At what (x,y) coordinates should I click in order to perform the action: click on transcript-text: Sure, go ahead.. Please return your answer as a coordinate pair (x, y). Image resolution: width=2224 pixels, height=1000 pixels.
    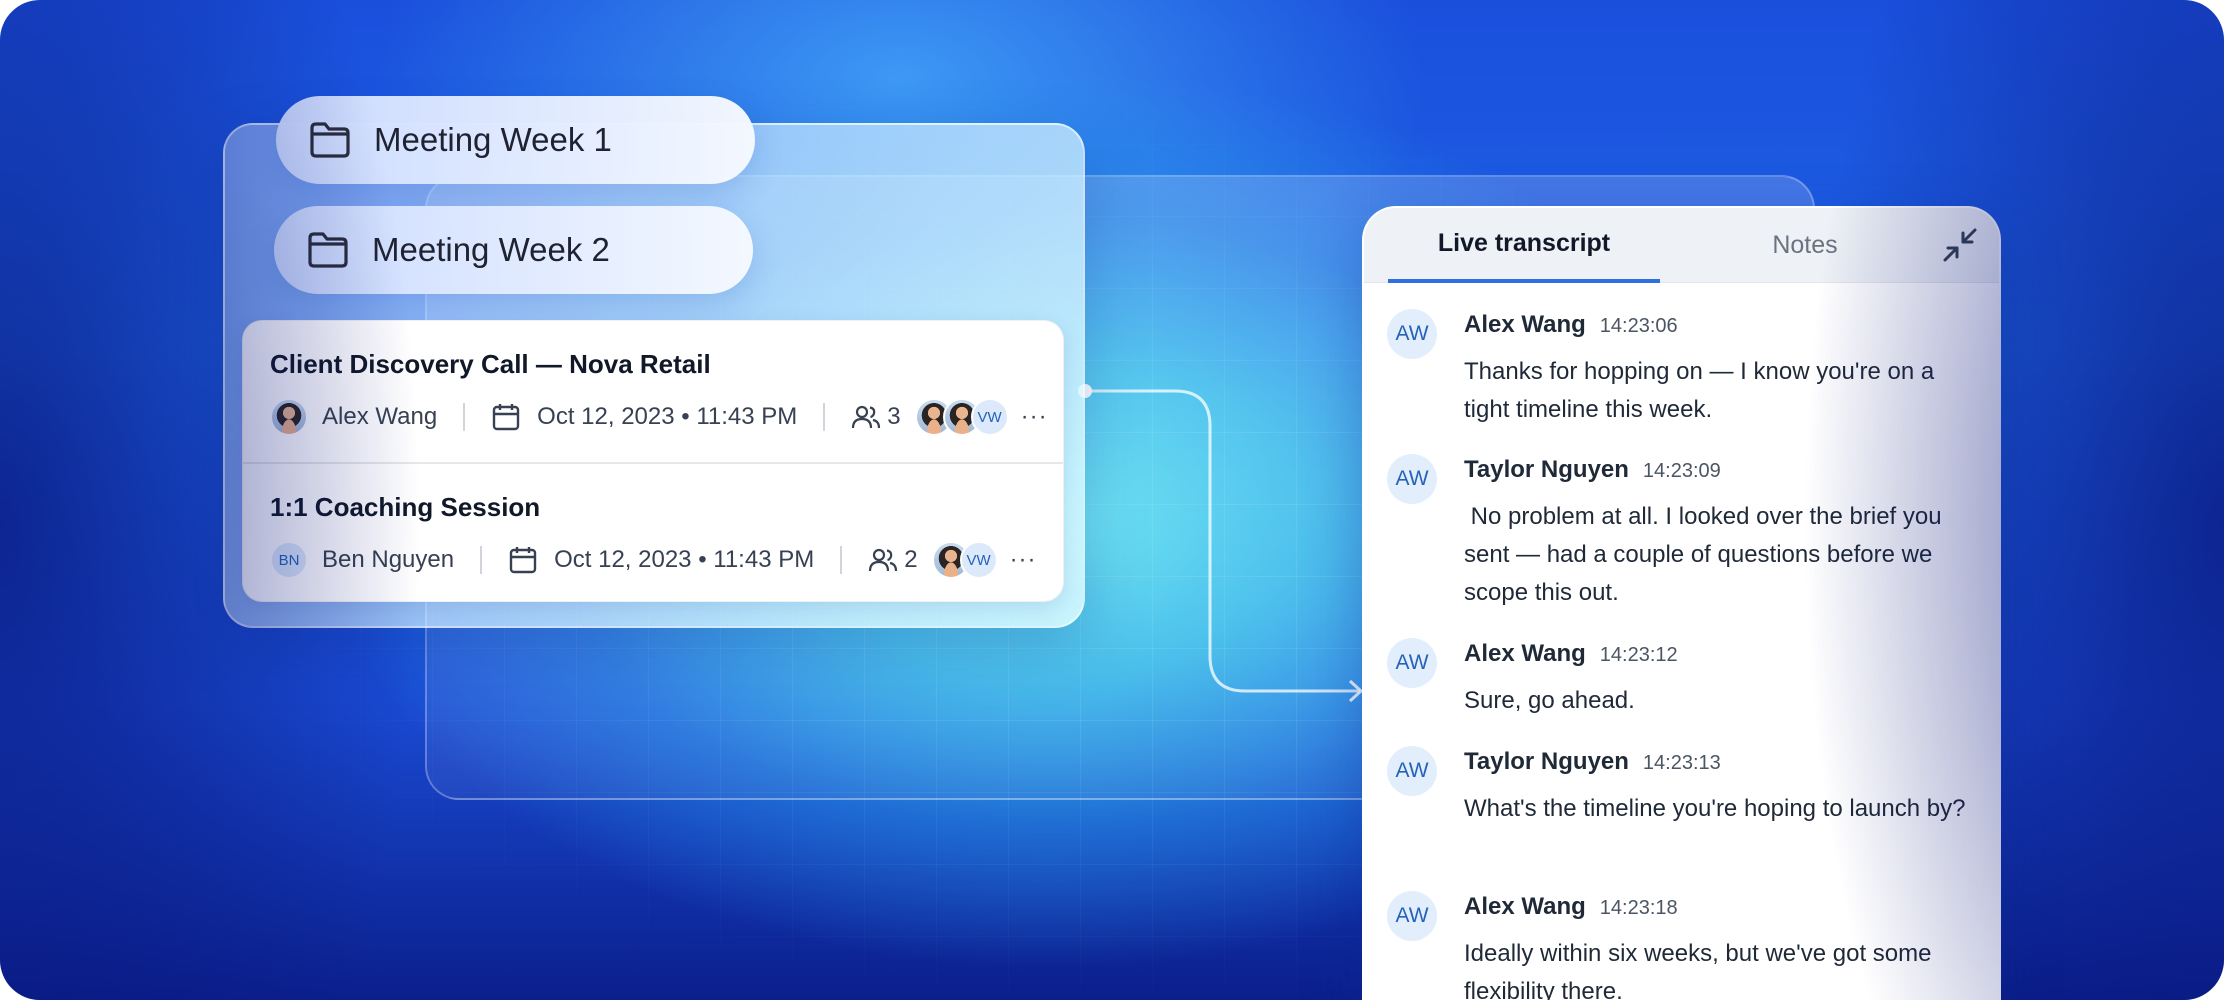
    Looking at the image, I should click on (1549, 700).